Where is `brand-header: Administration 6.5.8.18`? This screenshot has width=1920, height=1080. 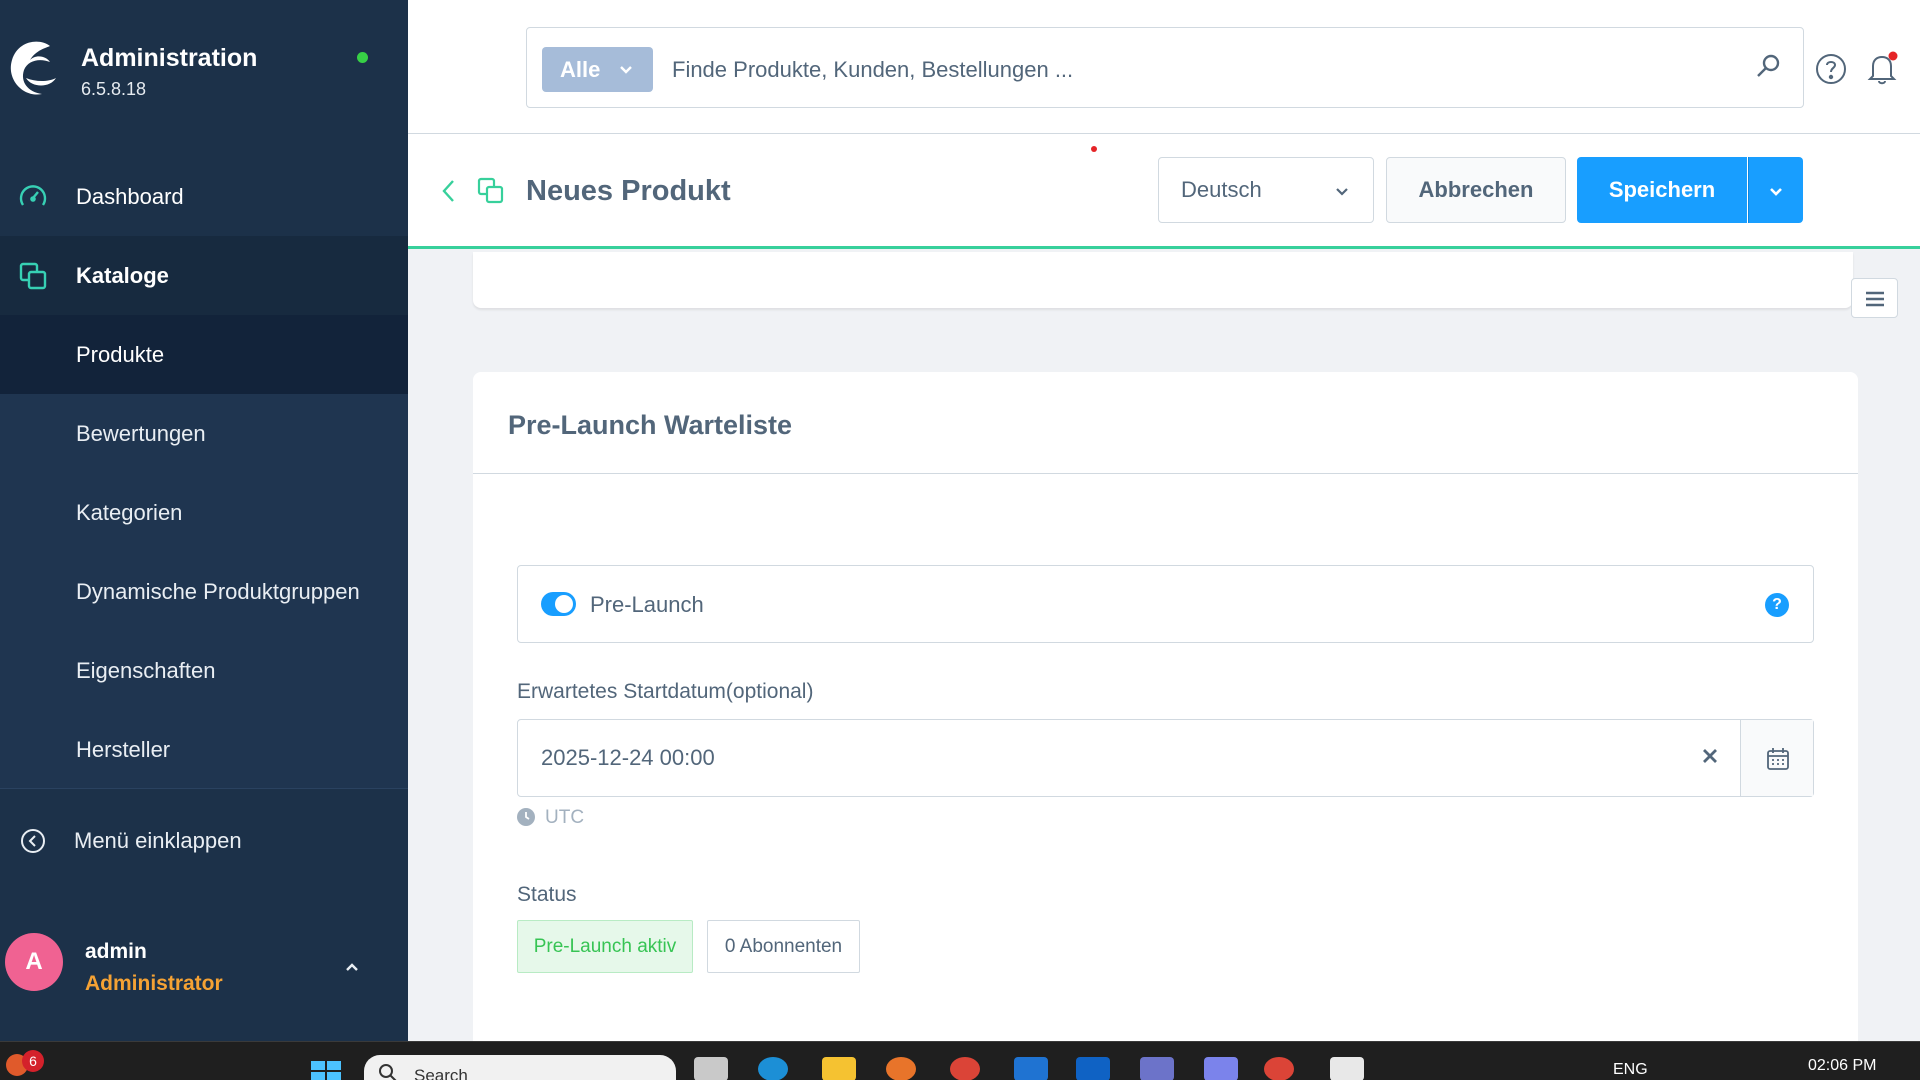
brand-header: Administration 6.5.8.18 is located at coordinates (204, 60).